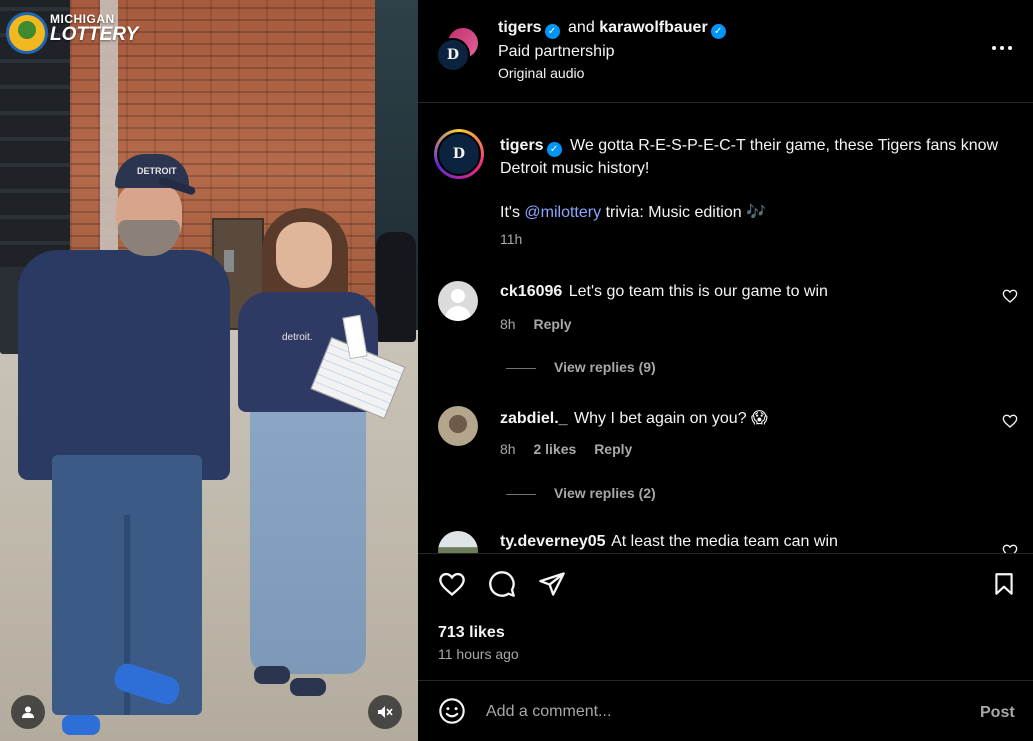 The height and width of the screenshot is (741, 1033). I want to click on comment-composer: Post, so click(725, 710).